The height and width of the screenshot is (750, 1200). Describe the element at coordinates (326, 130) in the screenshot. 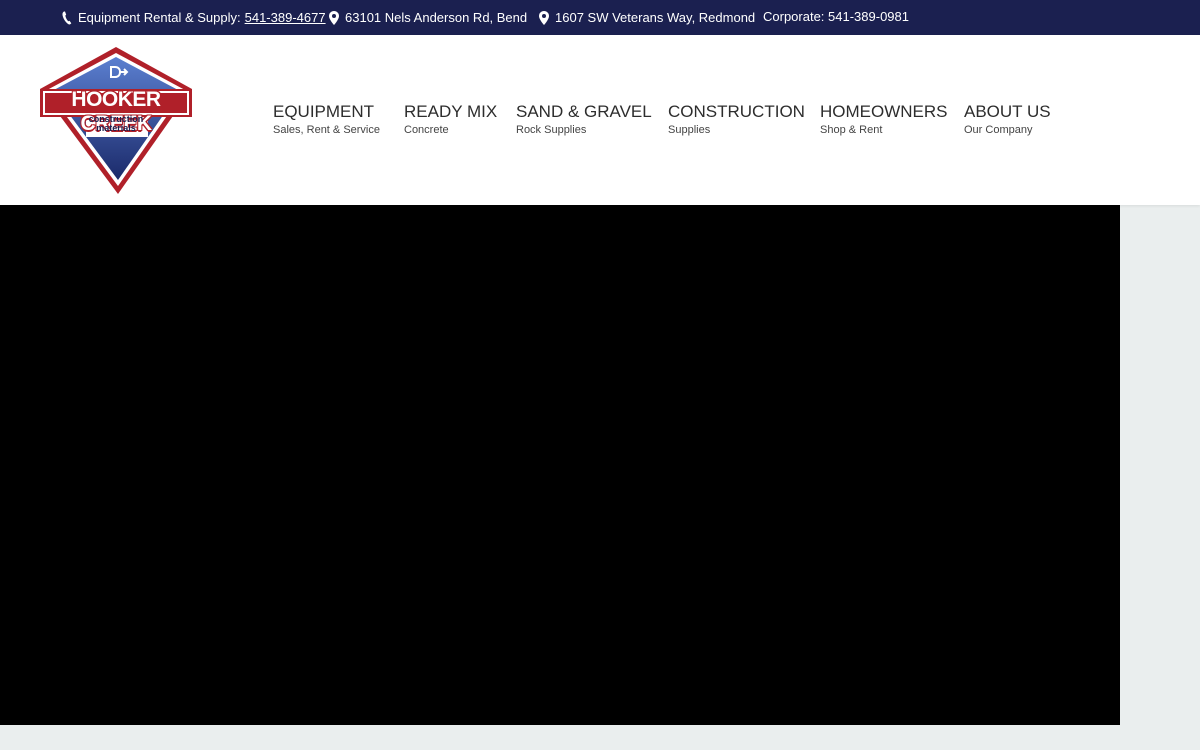

I see `nav-sublabel: Sales, Rent & Service` at that location.